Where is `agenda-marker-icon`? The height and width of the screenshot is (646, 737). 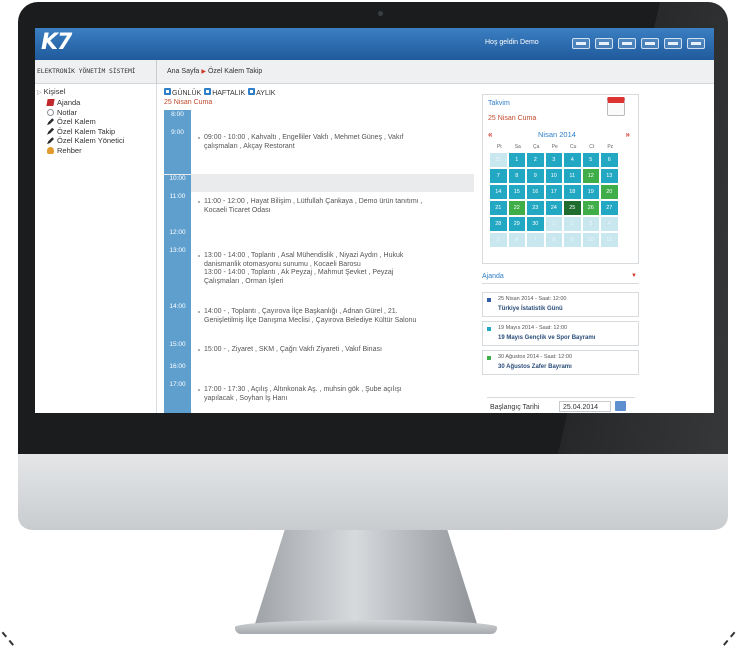
agenda-marker-icon is located at coordinates (489, 300).